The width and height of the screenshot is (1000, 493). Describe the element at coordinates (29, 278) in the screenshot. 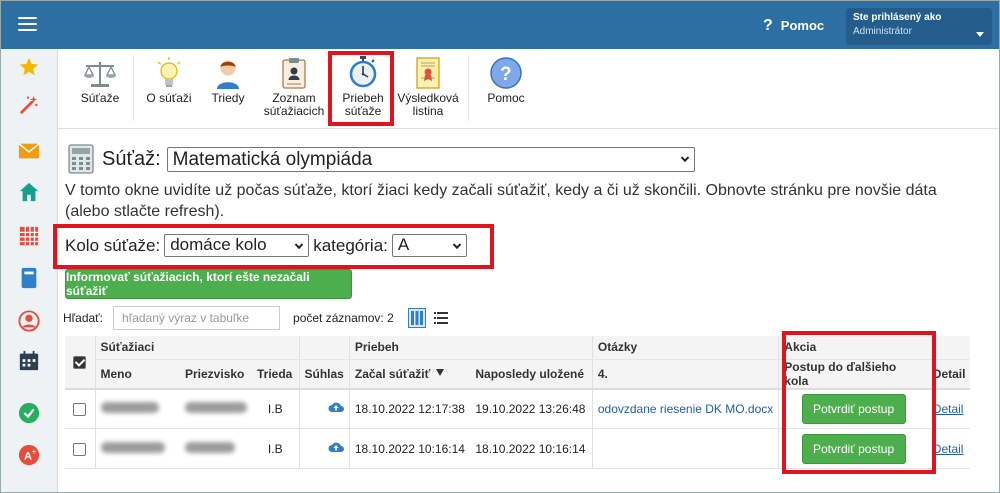

I see `book-icon` at that location.